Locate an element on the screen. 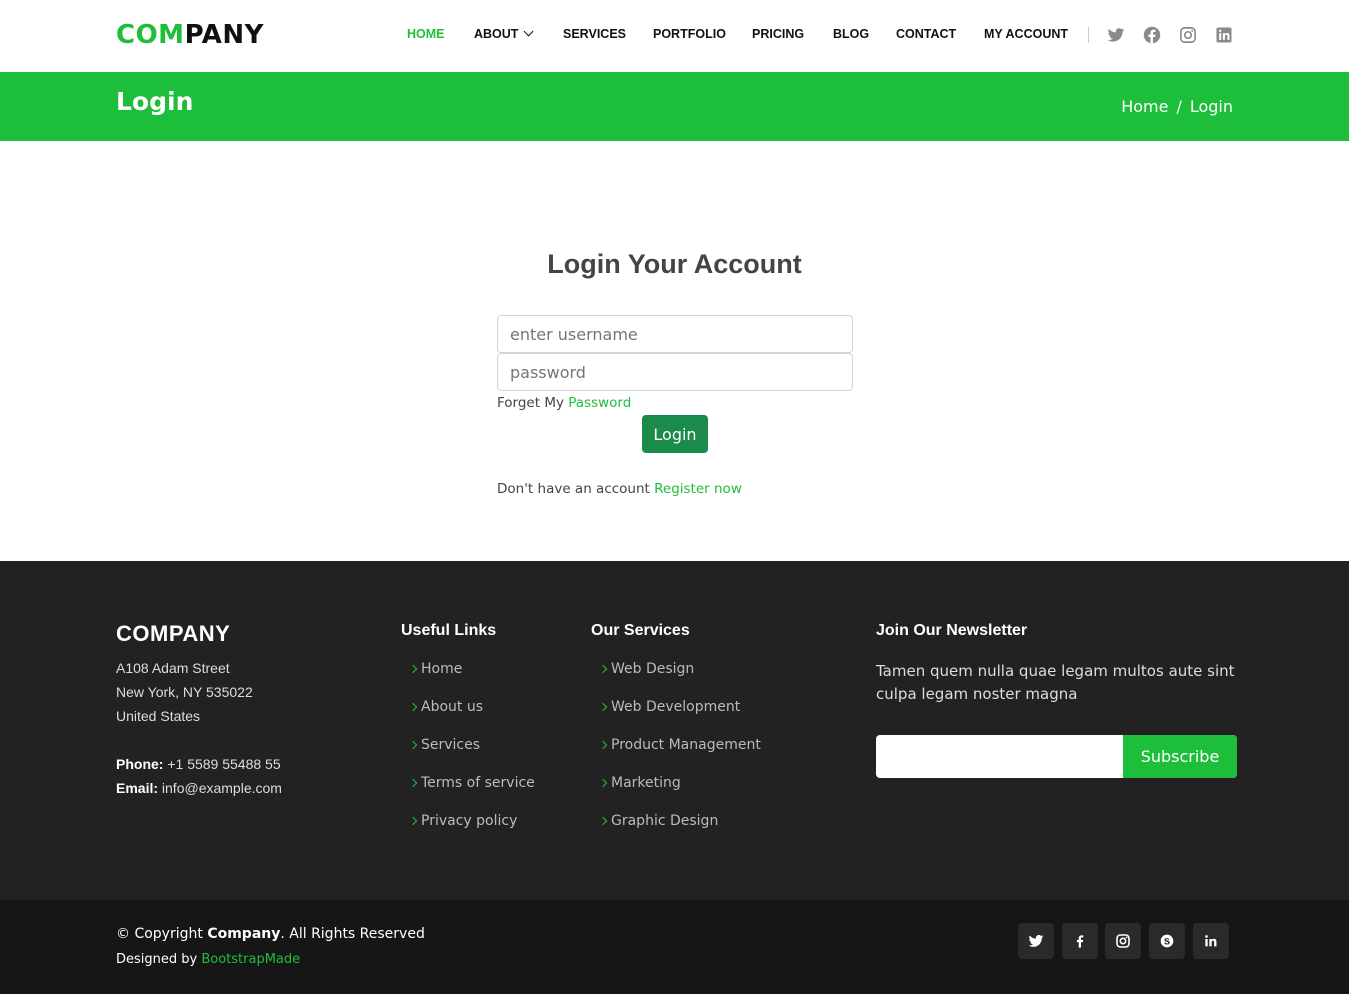 This screenshot has width=1349, height=994. breadcrumb: Home / Login is located at coordinates (1177, 106).